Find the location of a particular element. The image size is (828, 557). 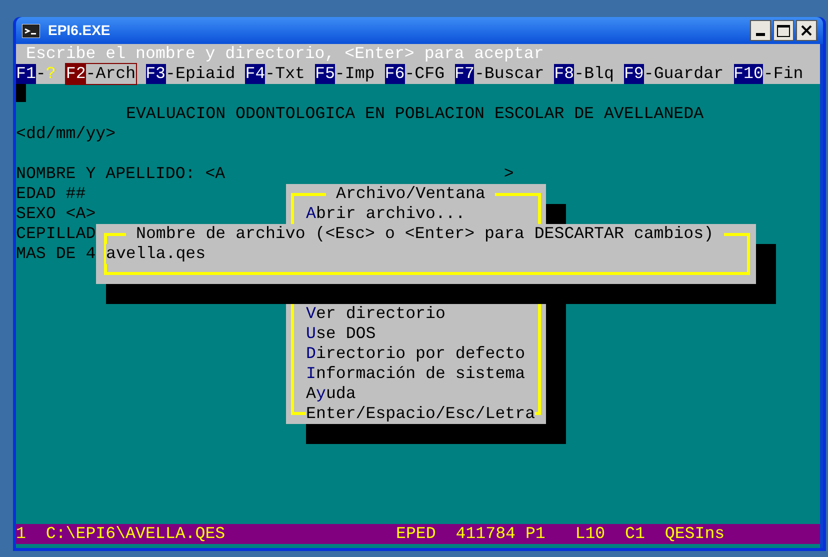

maximize-icon is located at coordinates (783, 30).